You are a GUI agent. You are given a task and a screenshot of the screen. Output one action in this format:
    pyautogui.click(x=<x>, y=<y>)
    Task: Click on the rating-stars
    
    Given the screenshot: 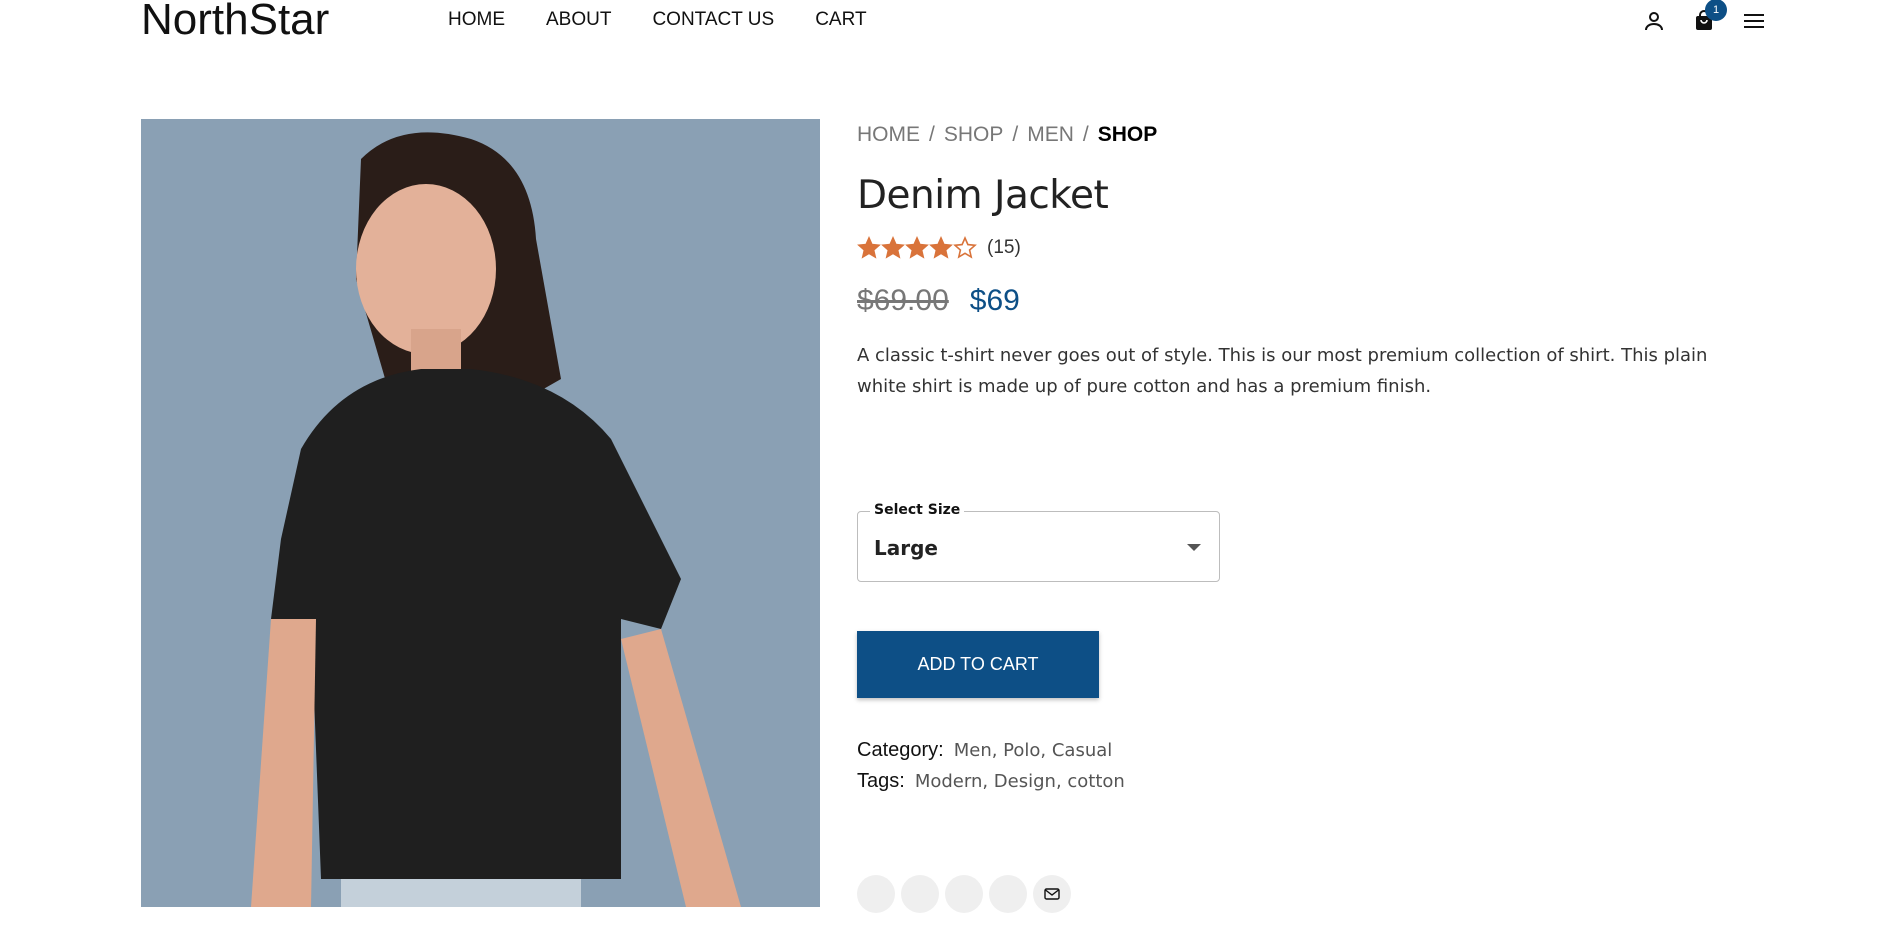 What is the action you would take?
    pyautogui.click(x=917, y=248)
    